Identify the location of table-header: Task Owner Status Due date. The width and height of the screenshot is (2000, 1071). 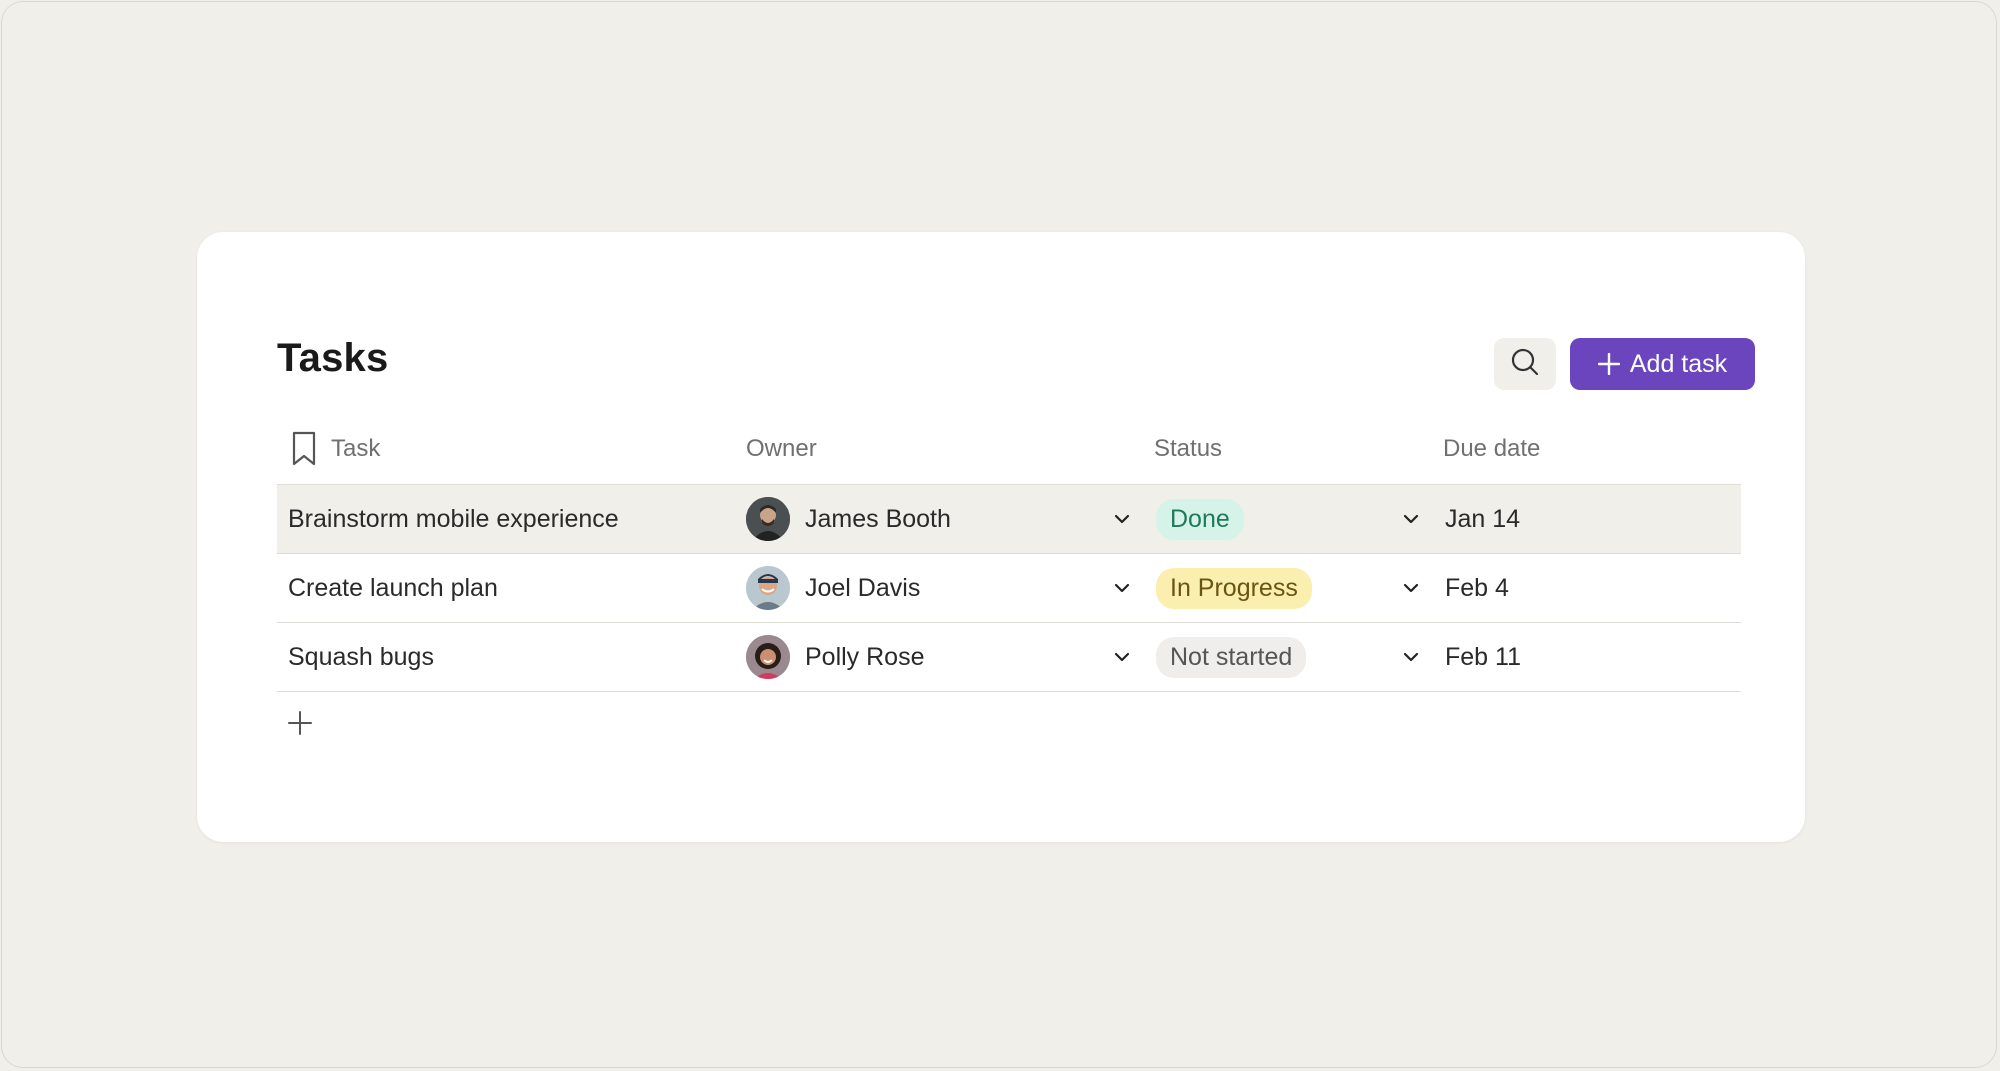
(1009, 449).